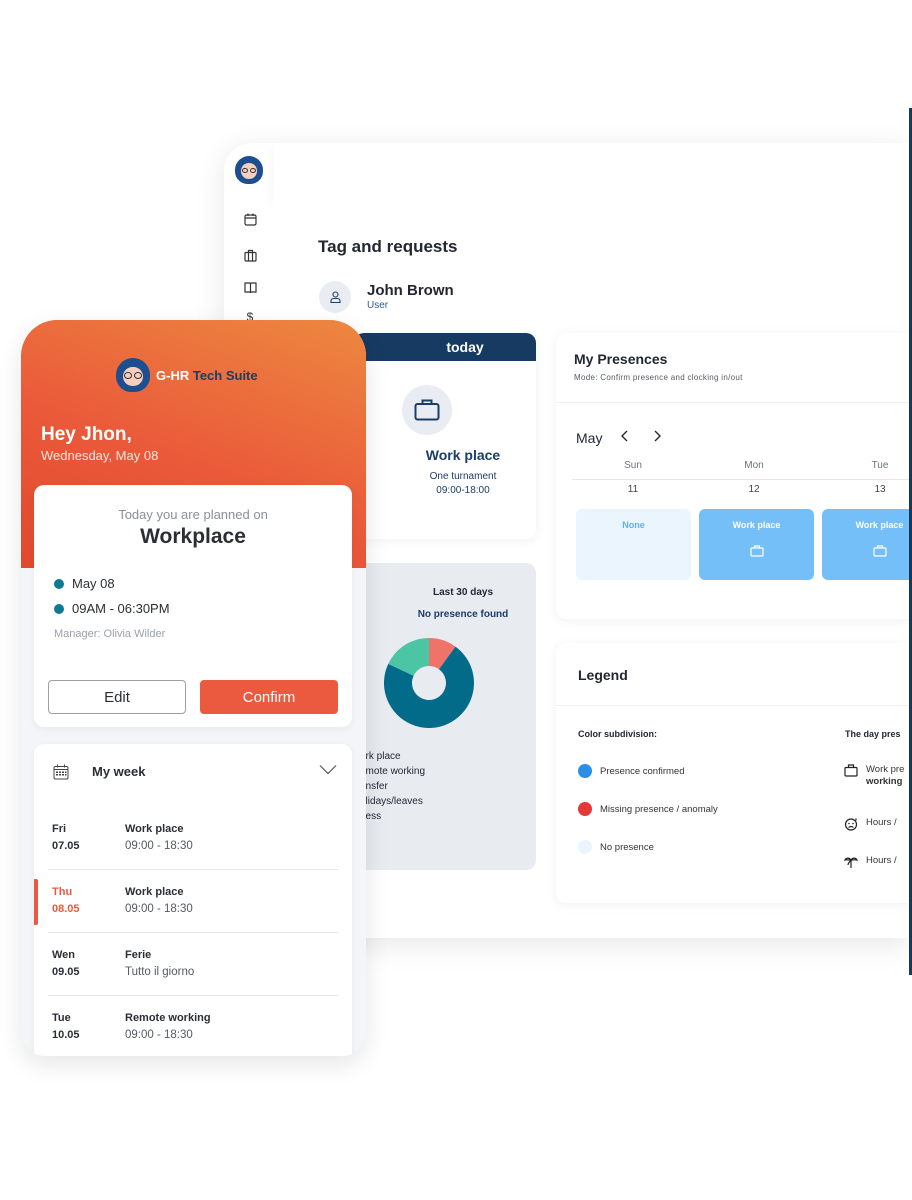 This screenshot has height=1200, width=912. What do you see at coordinates (250, 287) in the screenshot?
I see `book-icon` at bounding box center [250, 287].